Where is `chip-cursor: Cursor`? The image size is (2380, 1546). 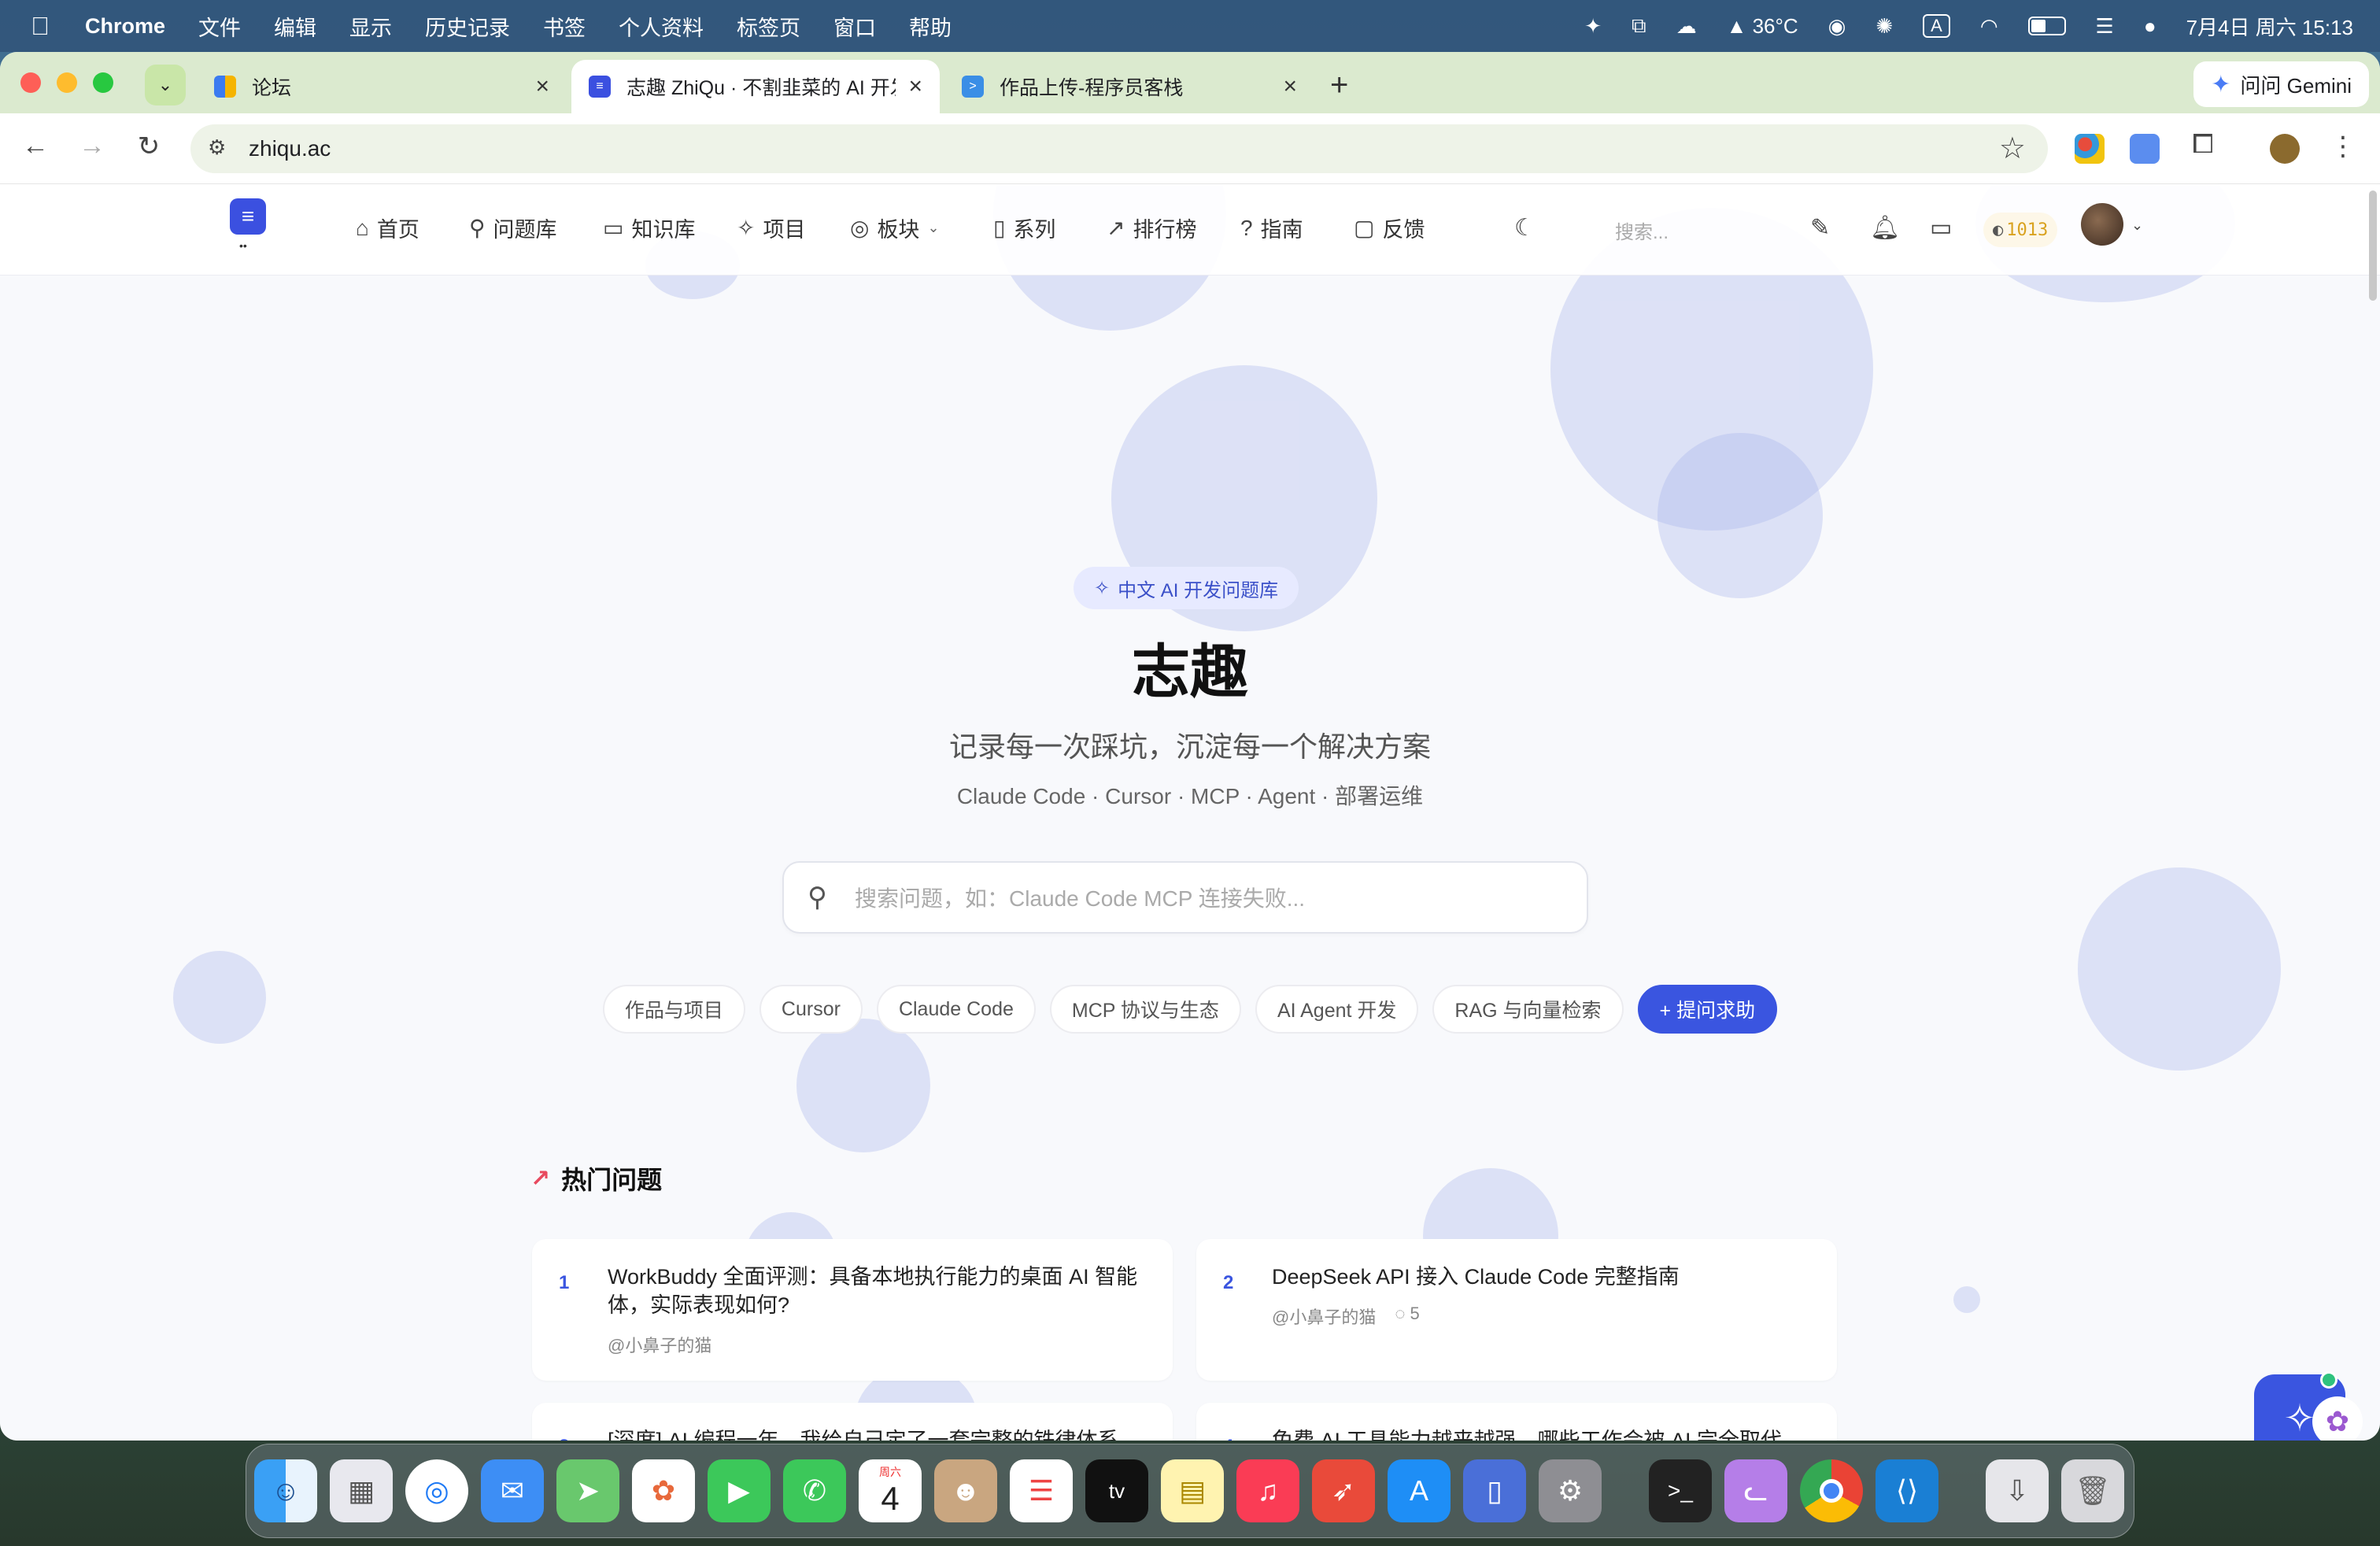
chip-cursor: Cursor is located at coordinates (811, 1009).